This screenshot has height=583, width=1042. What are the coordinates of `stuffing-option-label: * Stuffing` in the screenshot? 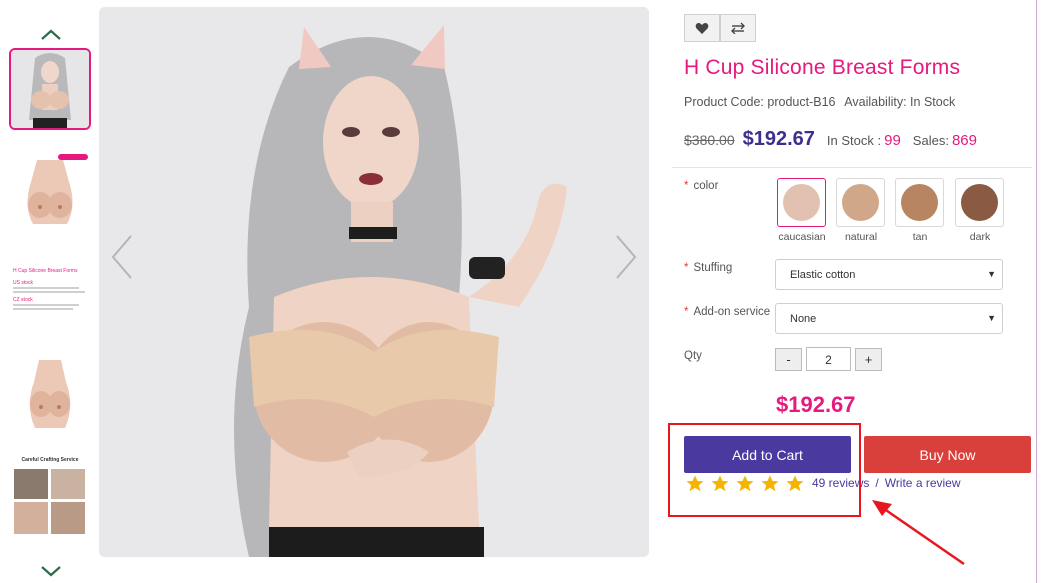 It's located at (708, 268).